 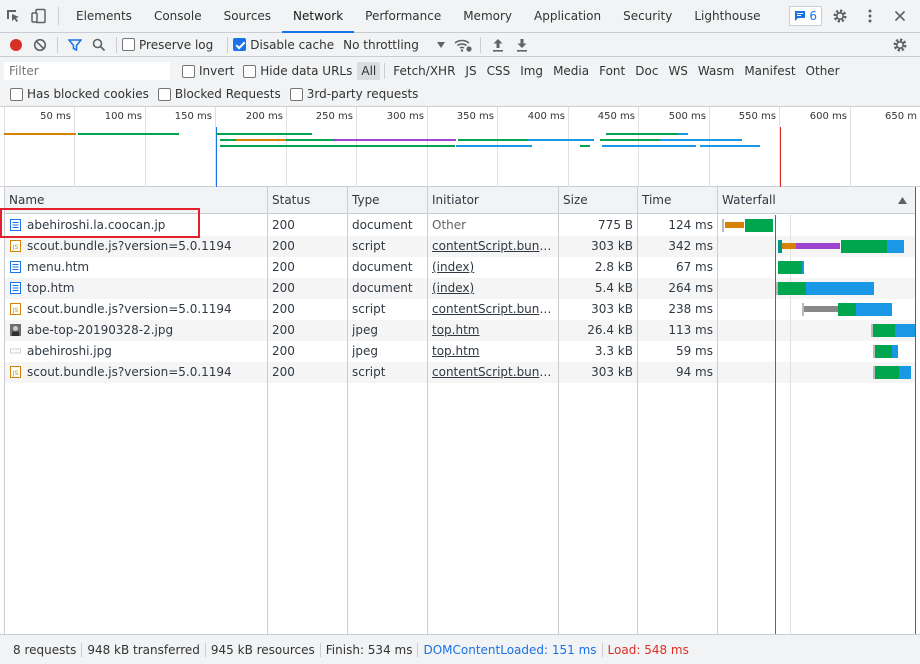 What do you see at coordinates (567, 16) in the screenshot?
I see `tab-application: Application` at bounding box center [567, 16].